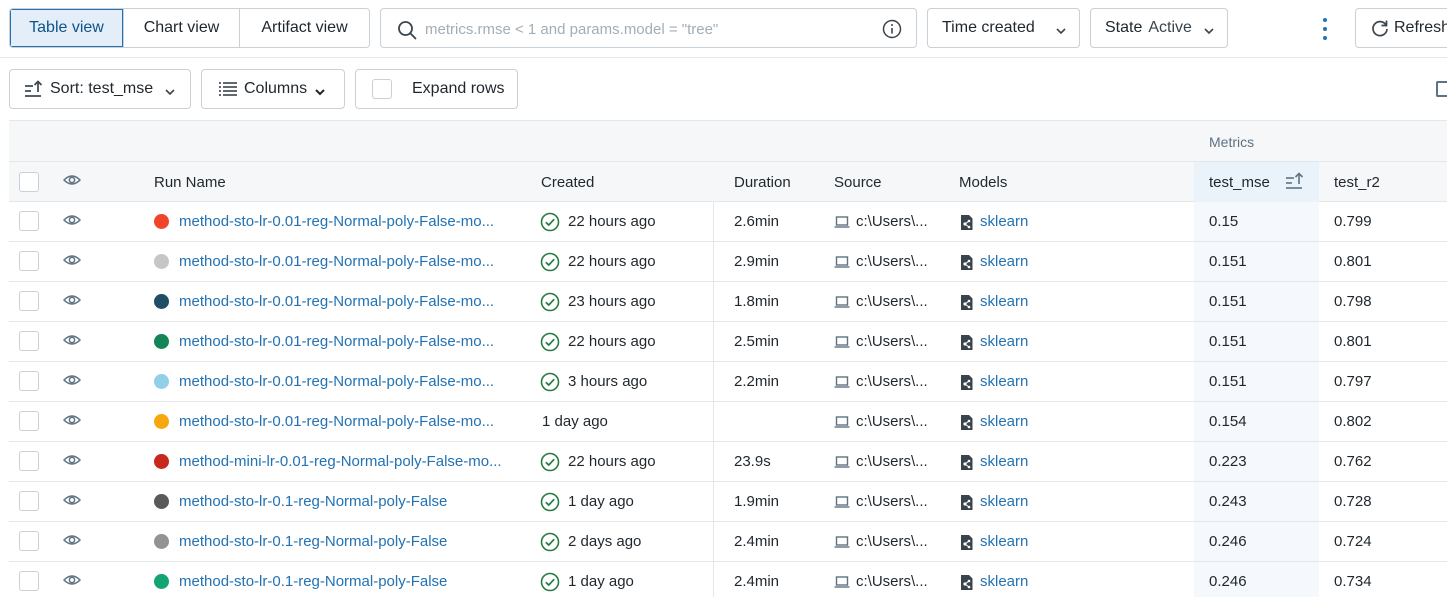  I want to click on expand-rows-toggle: Expand rows, so click(436, 89).